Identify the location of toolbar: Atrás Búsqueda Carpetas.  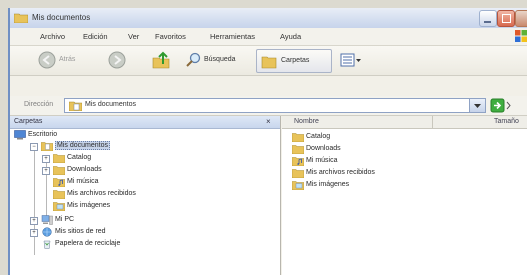
(268, 61).